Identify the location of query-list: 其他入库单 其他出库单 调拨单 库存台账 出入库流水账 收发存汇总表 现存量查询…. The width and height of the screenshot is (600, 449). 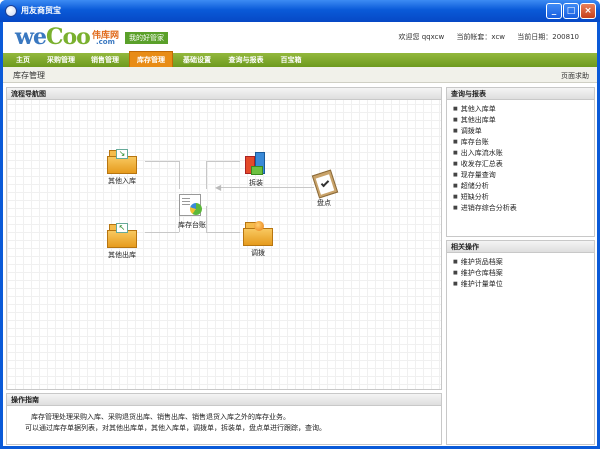
(520, 157).